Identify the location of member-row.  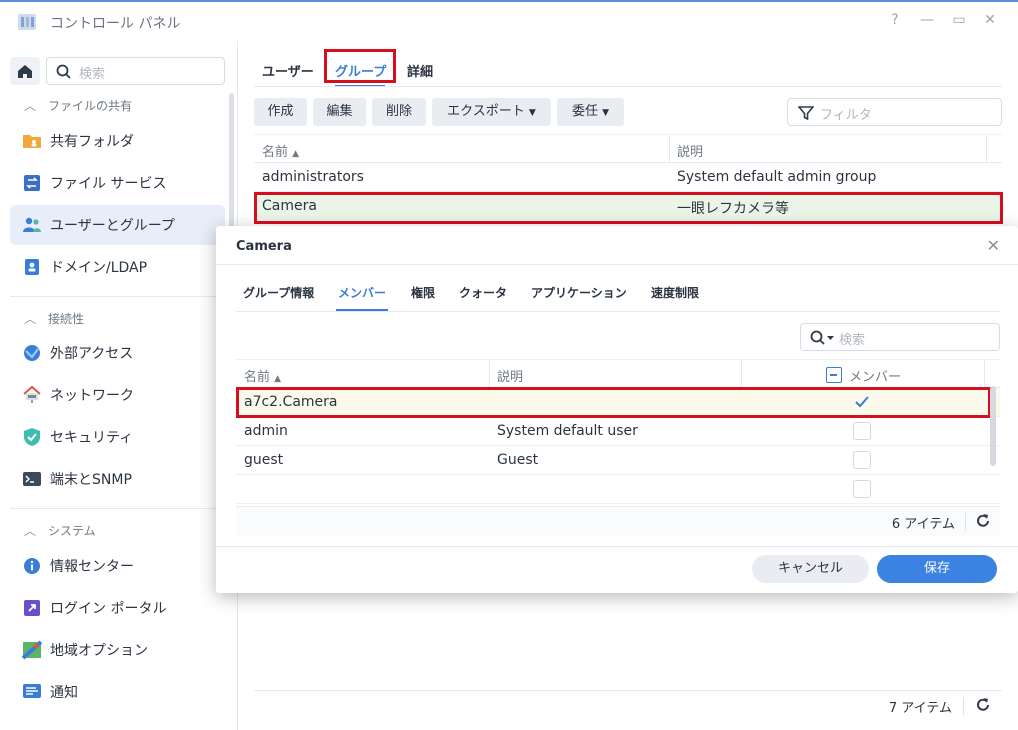
(618, 489).